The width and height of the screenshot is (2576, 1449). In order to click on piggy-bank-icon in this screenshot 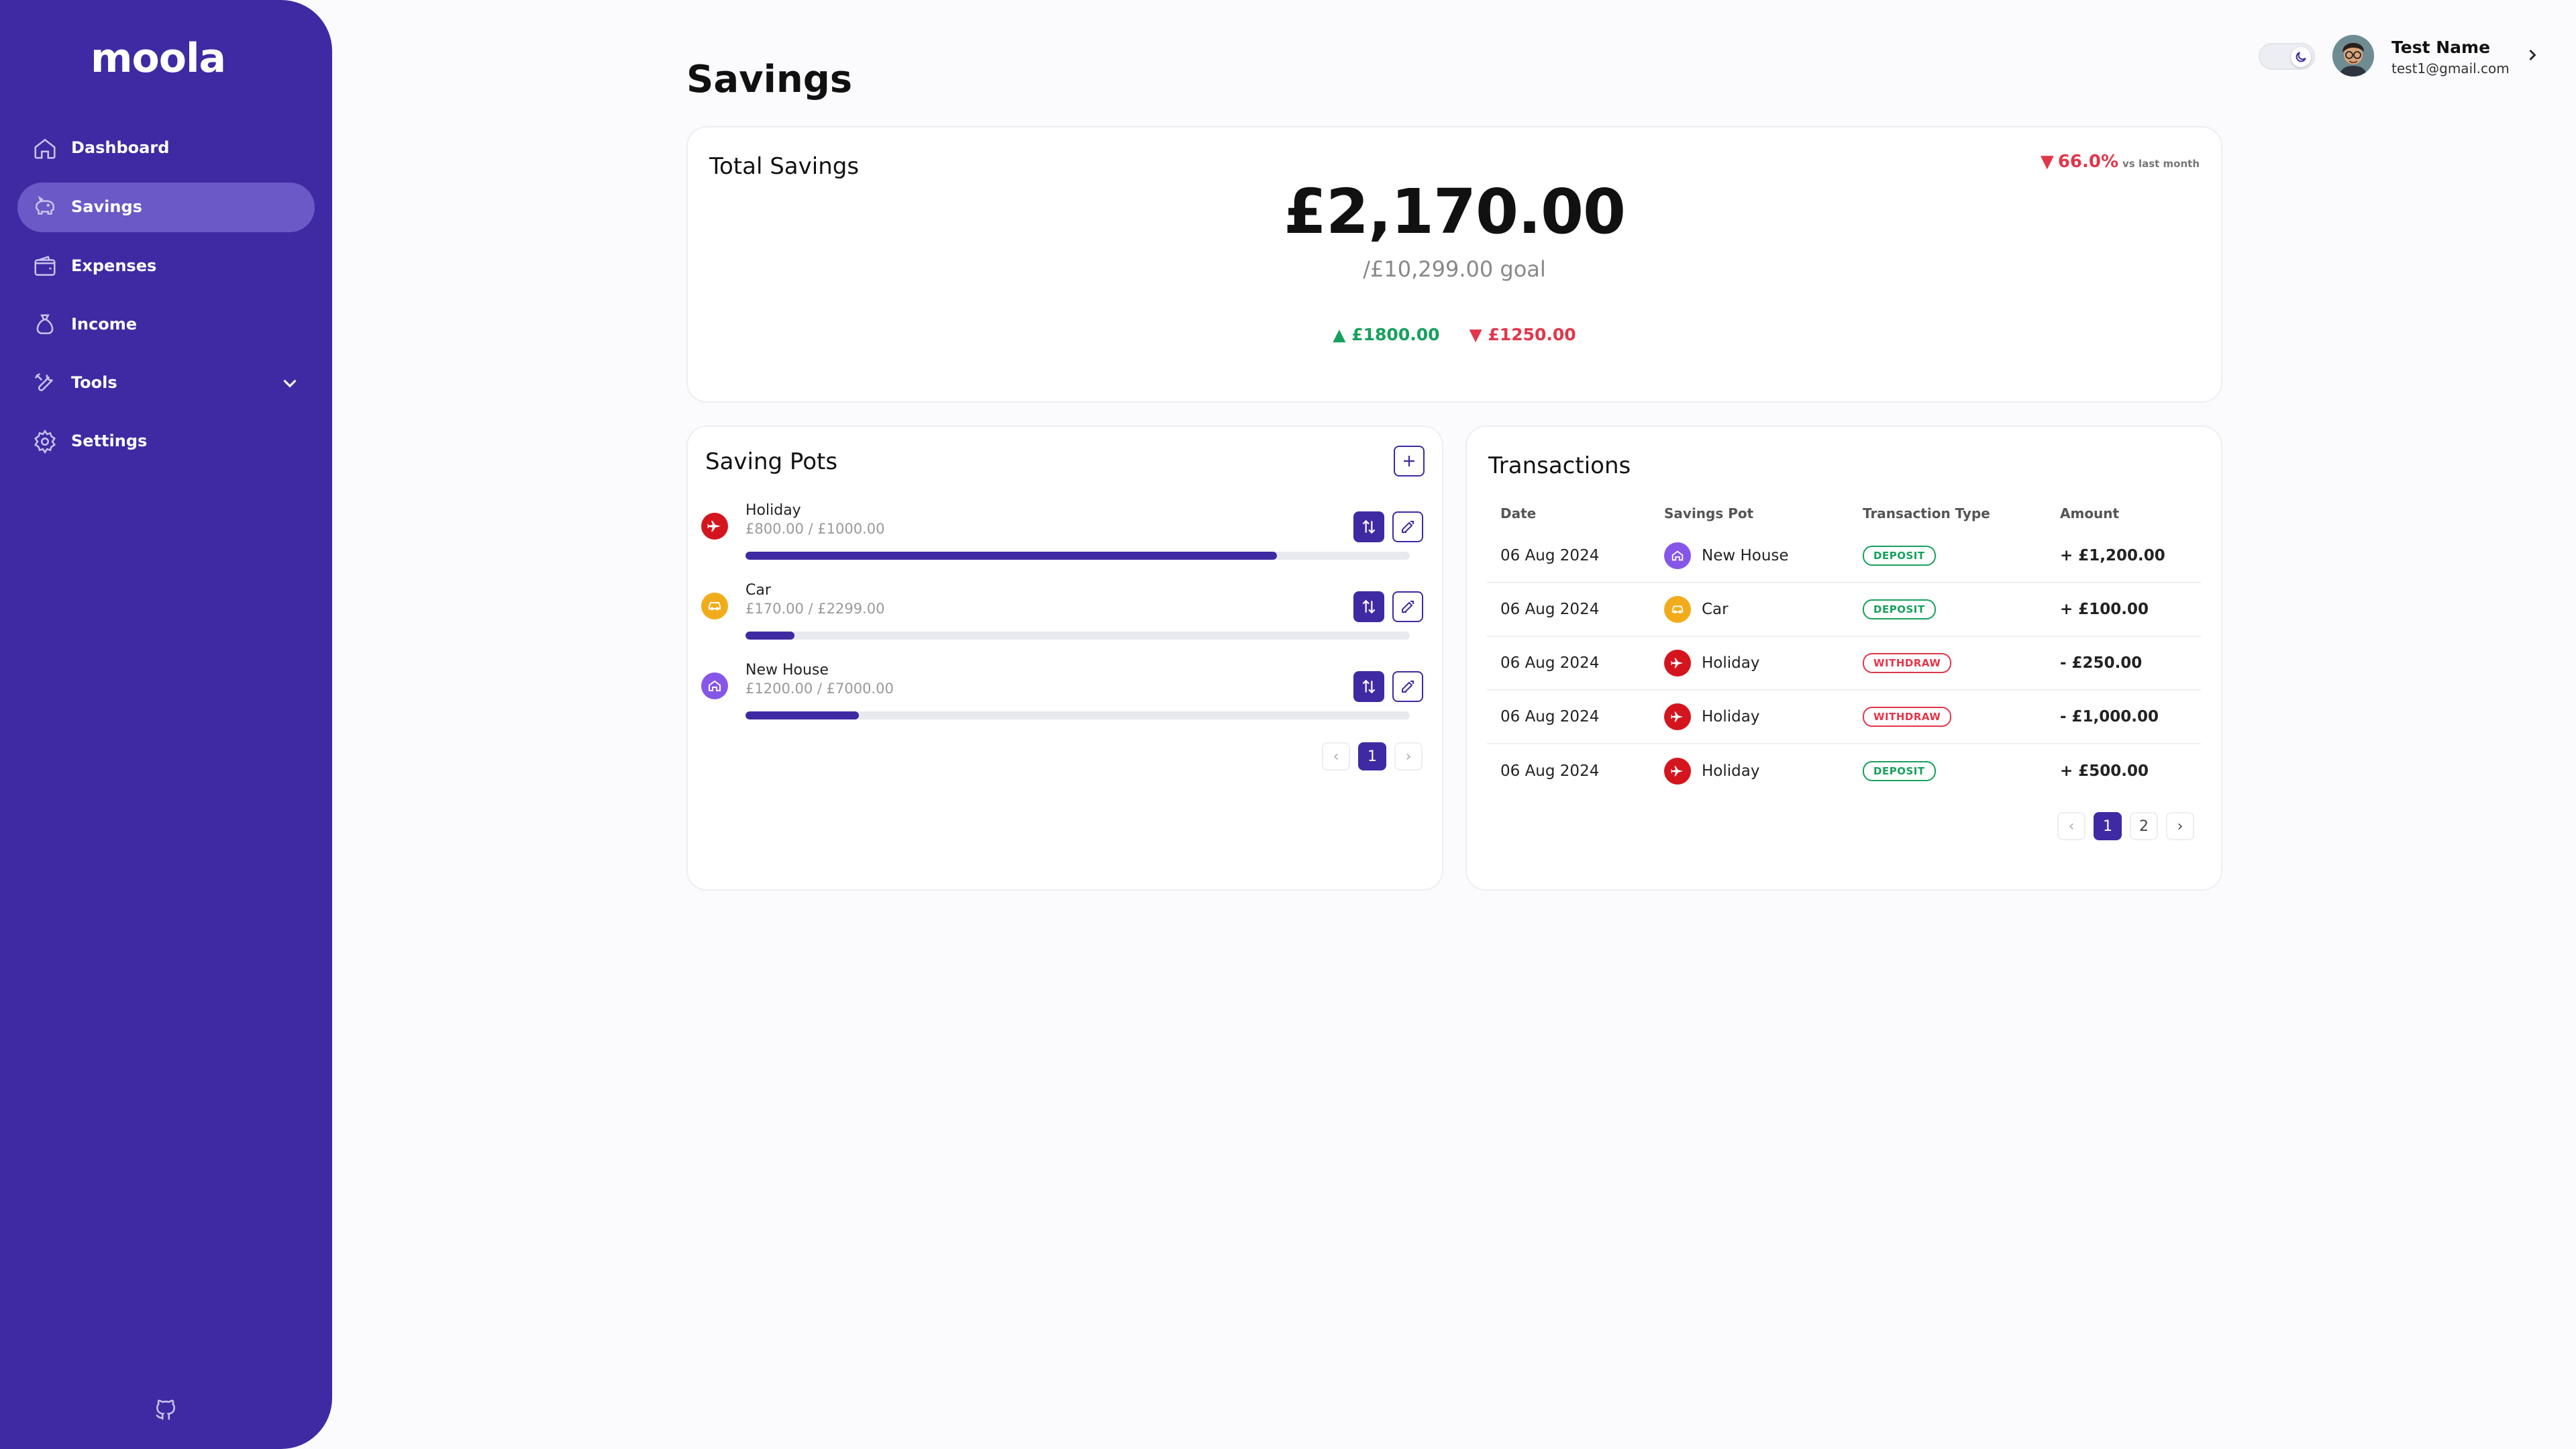, I will do `click(45, 207)`.